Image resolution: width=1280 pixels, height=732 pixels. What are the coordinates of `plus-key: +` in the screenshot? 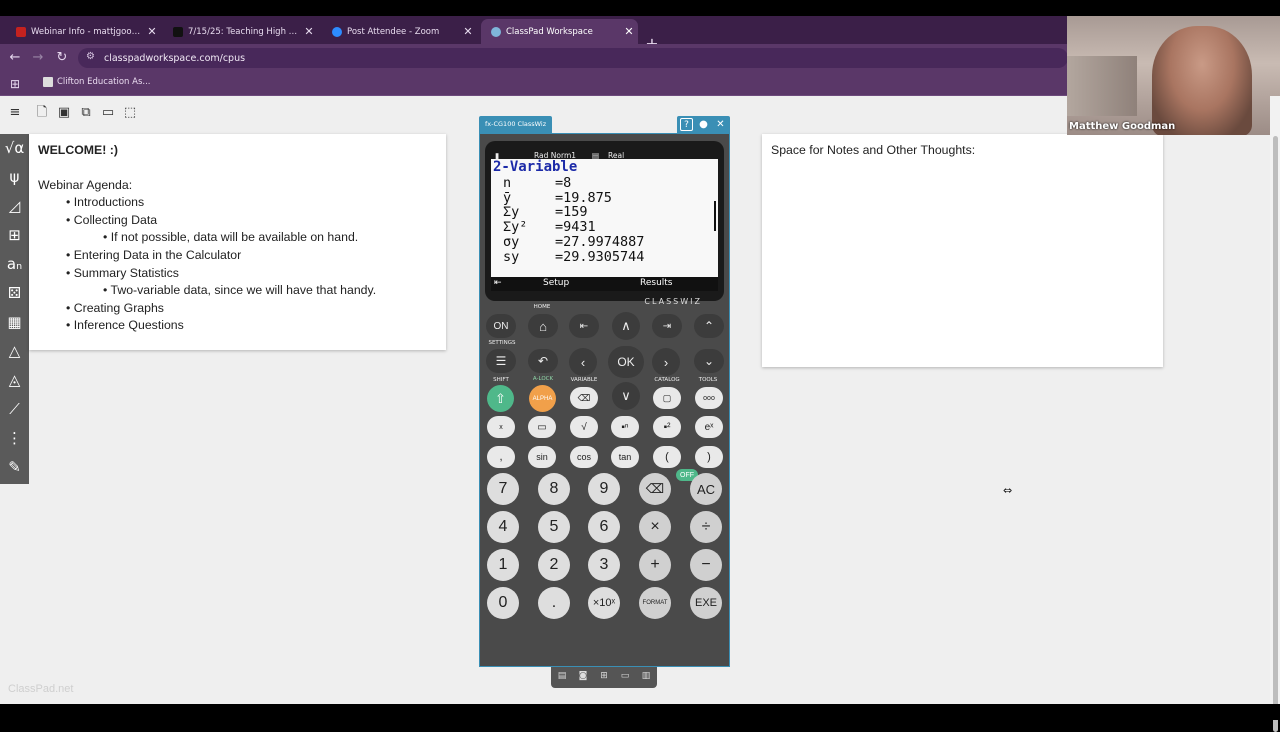 It's located at (655, 565).